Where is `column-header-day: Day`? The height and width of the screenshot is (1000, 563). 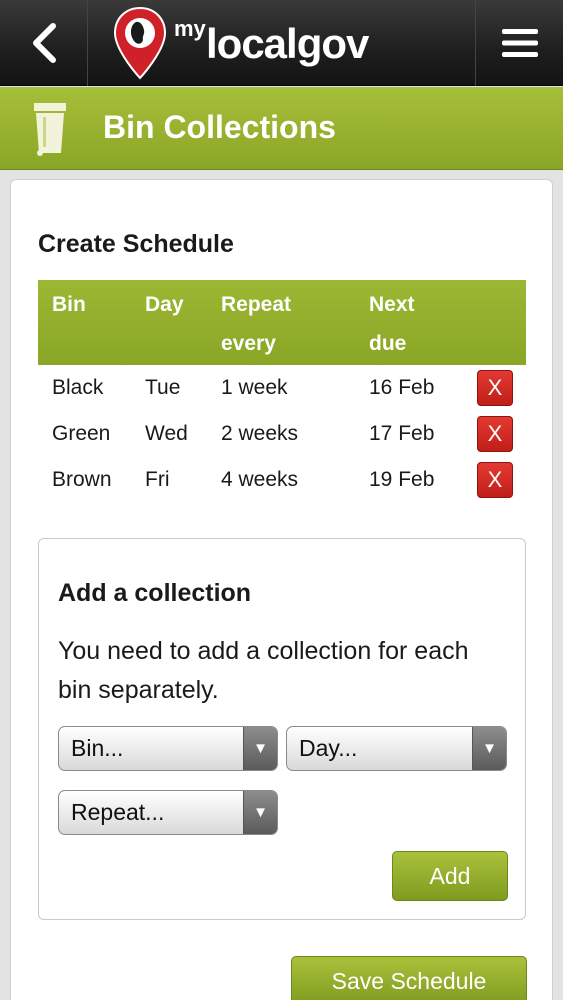
column-header-day: Day is located at coordinates (164, 304).